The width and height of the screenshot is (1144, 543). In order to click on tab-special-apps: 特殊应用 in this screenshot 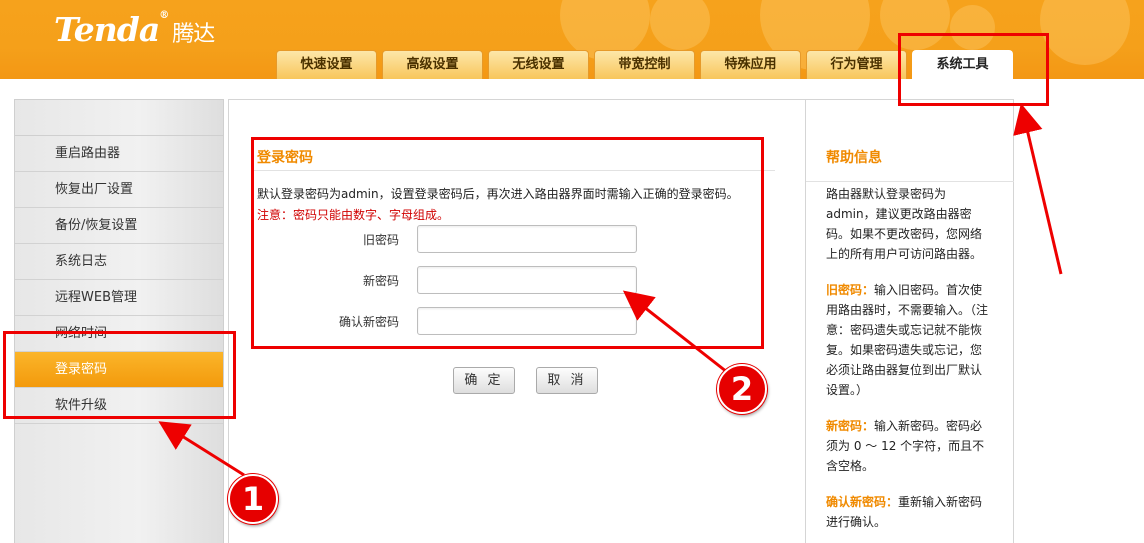, I will do `click(750, 64)`.